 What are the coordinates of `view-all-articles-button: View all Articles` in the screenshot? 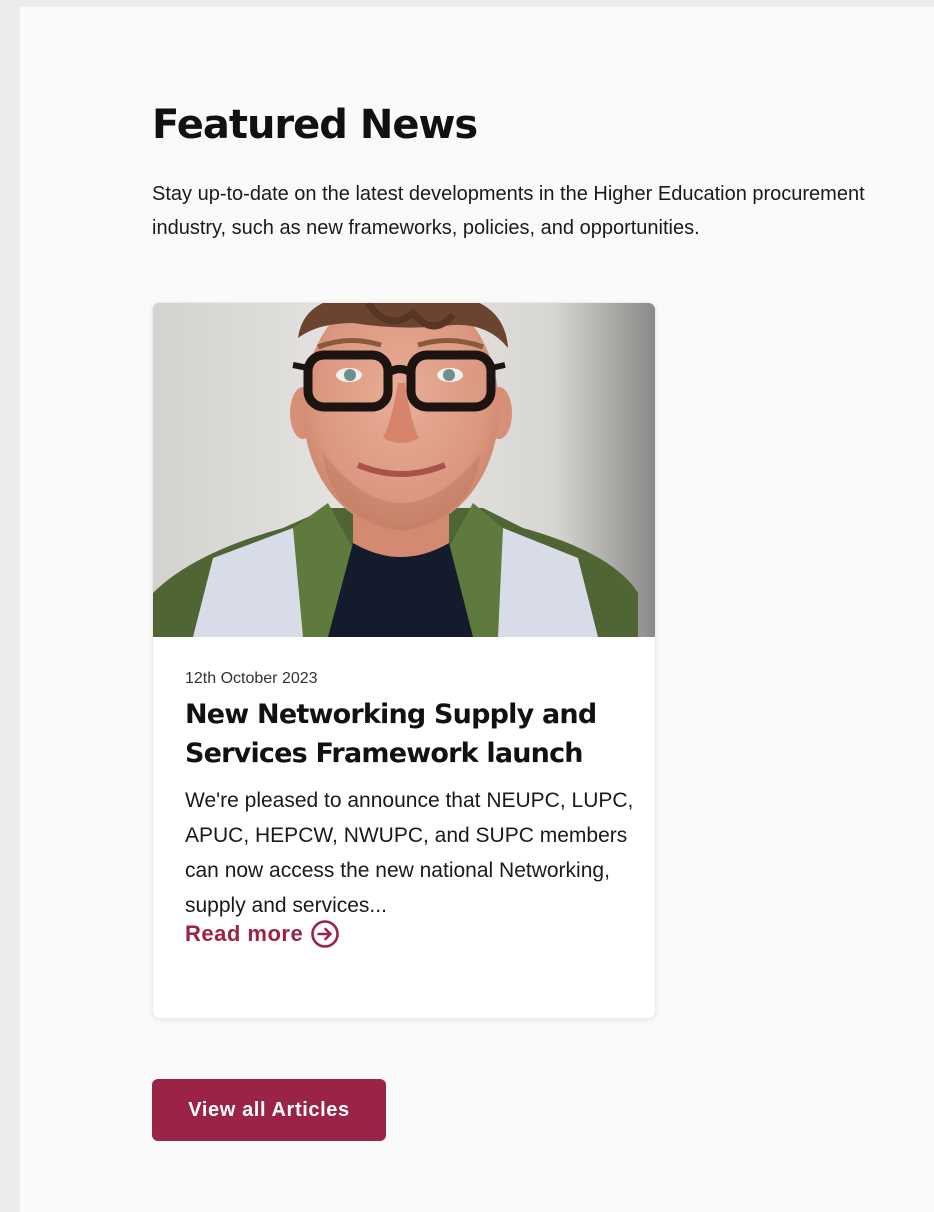 It's located at (269, 1110).